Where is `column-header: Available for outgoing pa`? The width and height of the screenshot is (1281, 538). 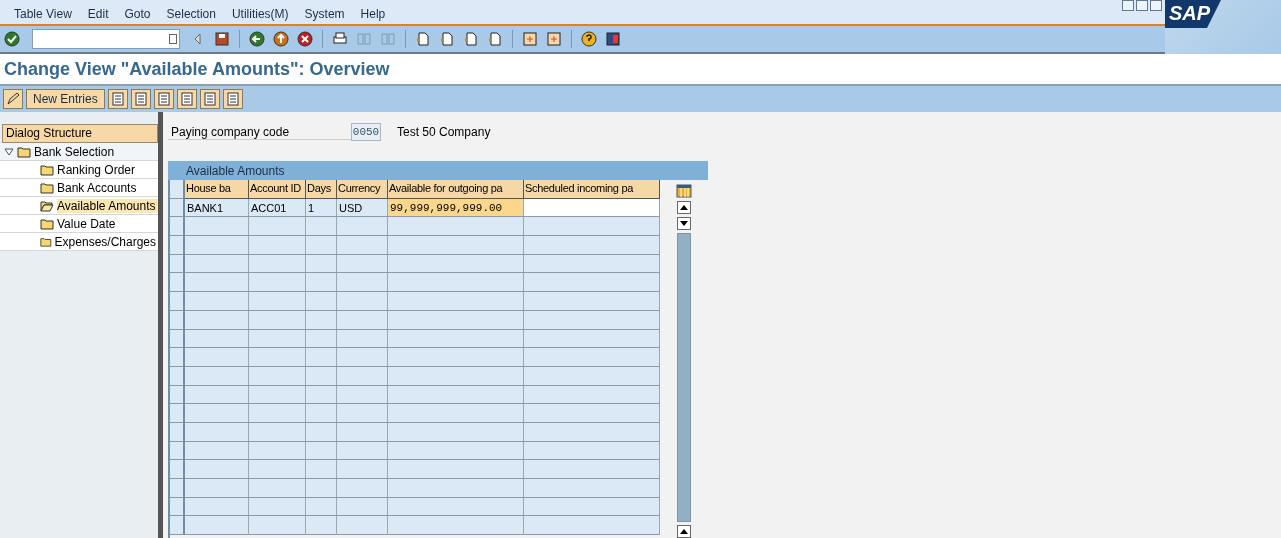 column-header: Available for outgoing pa is located at coordinates (456, 189).